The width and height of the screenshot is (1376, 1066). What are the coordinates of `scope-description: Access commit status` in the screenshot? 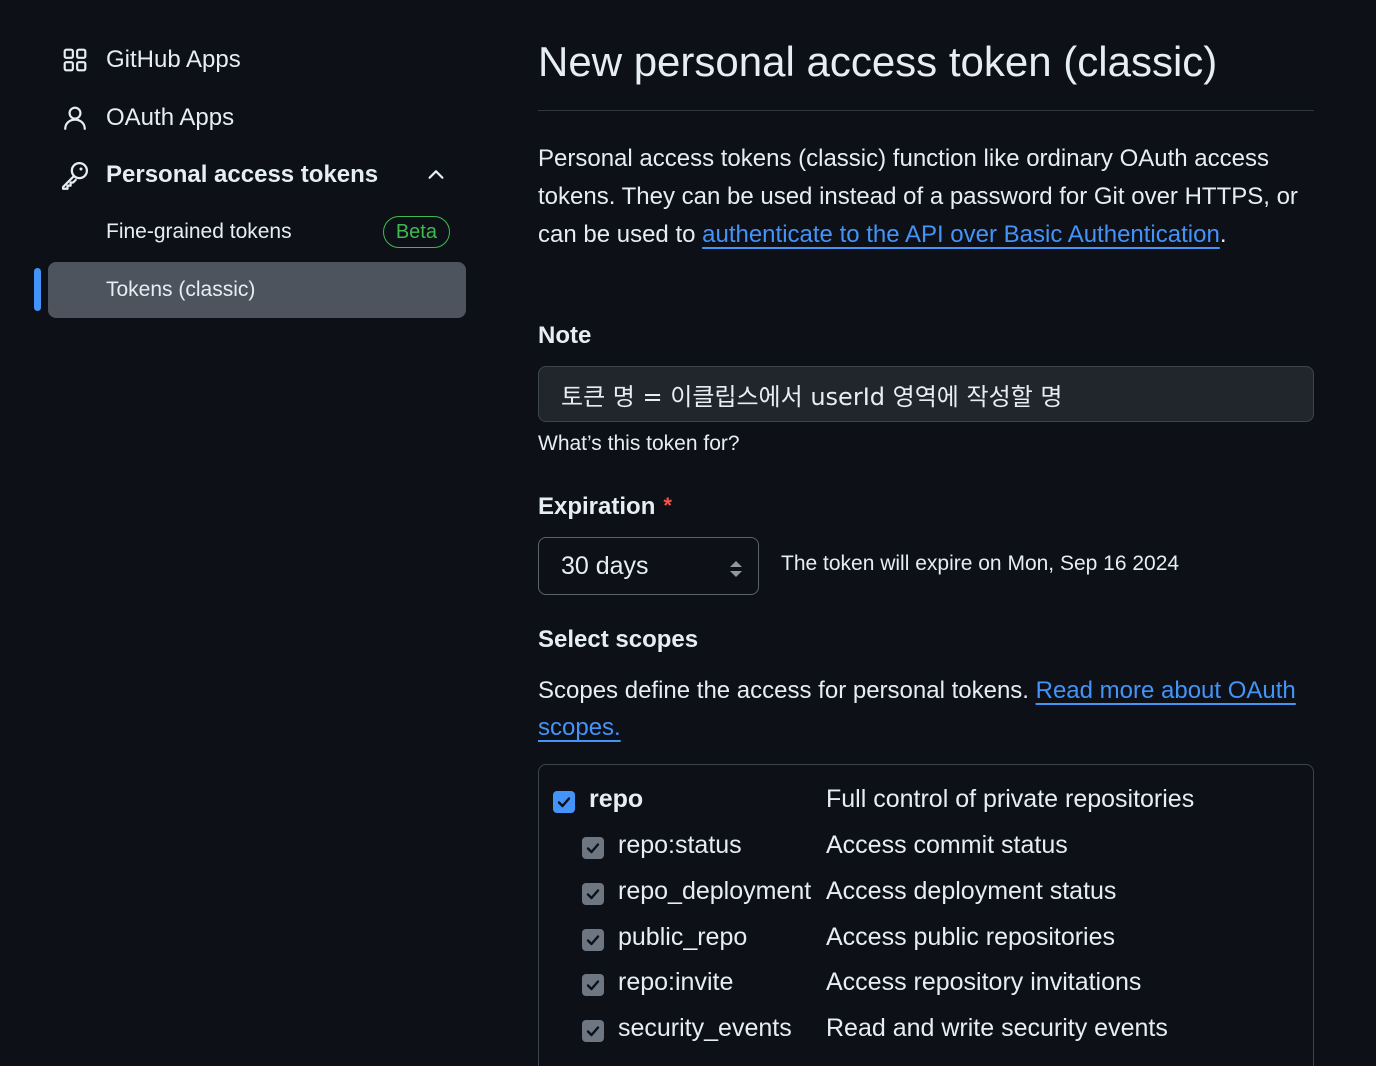 It's located at (947, 845).